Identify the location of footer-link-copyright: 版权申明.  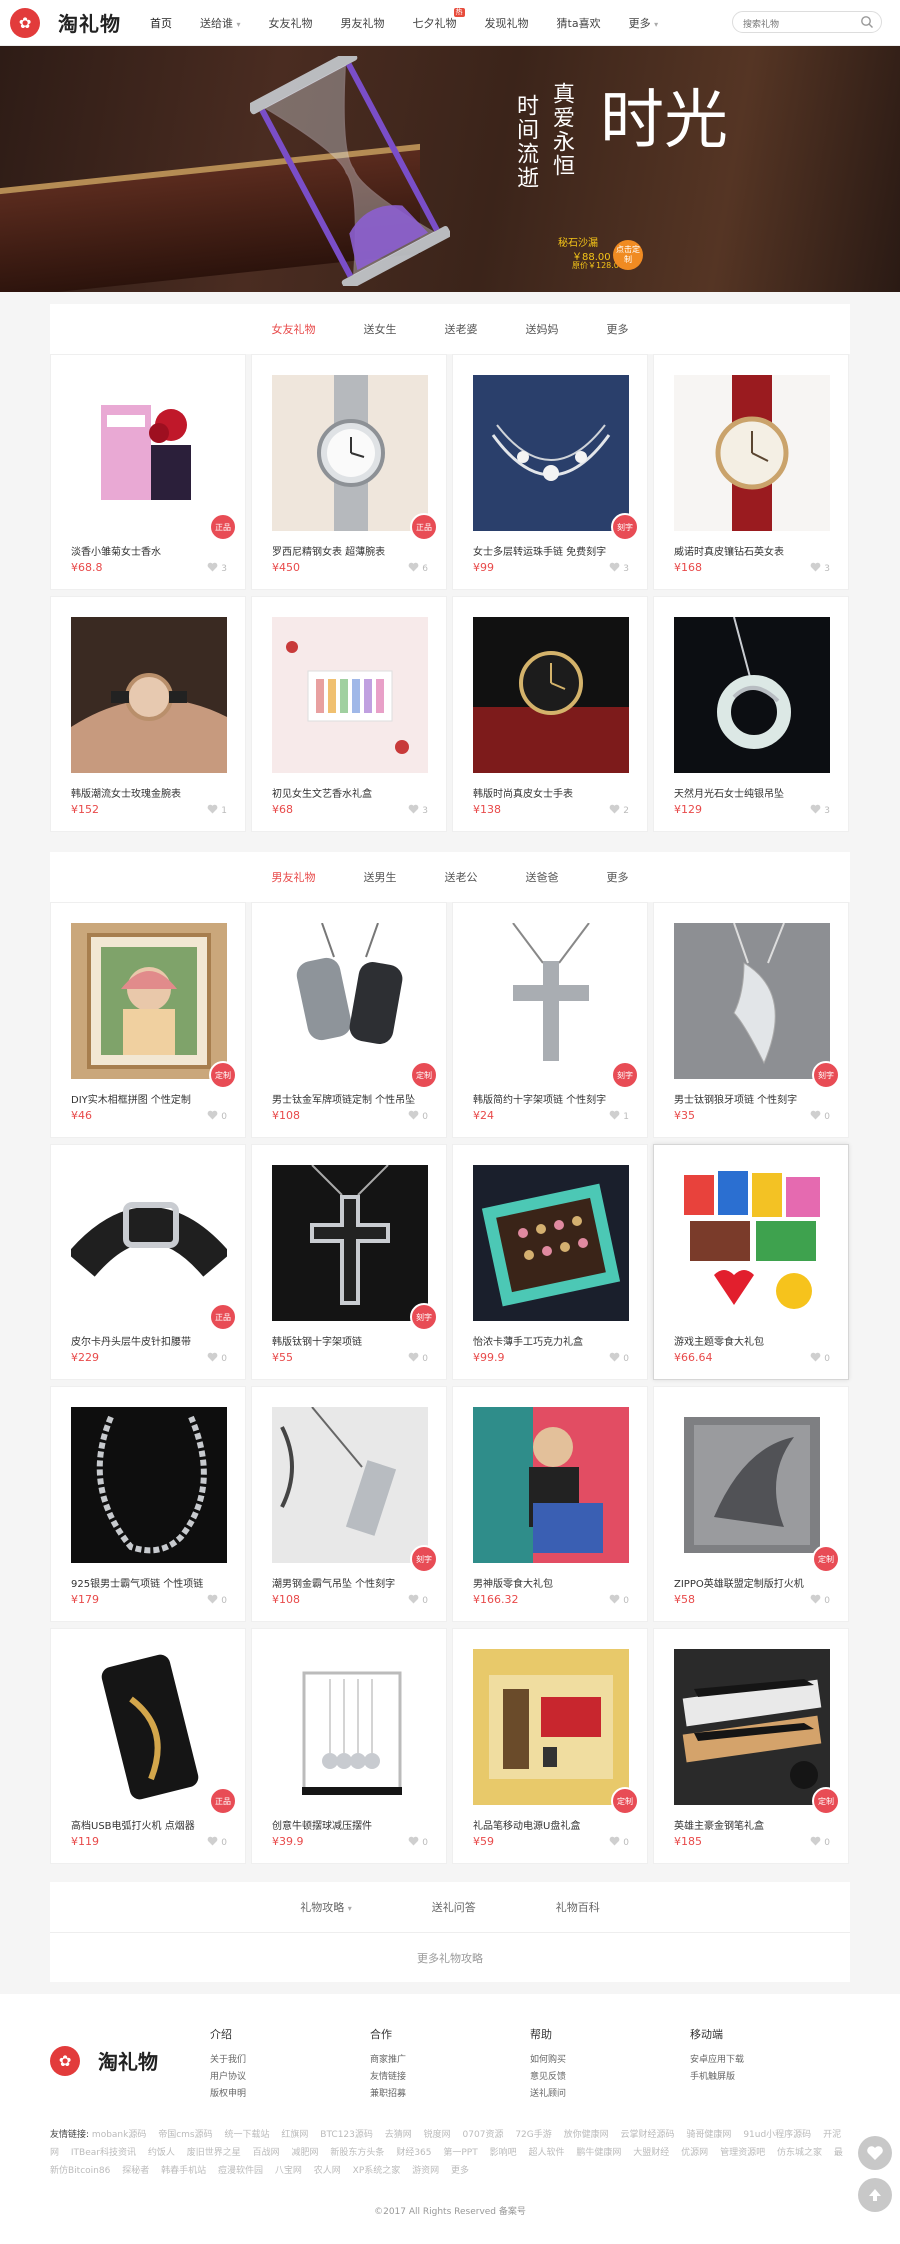
(228, 2094).